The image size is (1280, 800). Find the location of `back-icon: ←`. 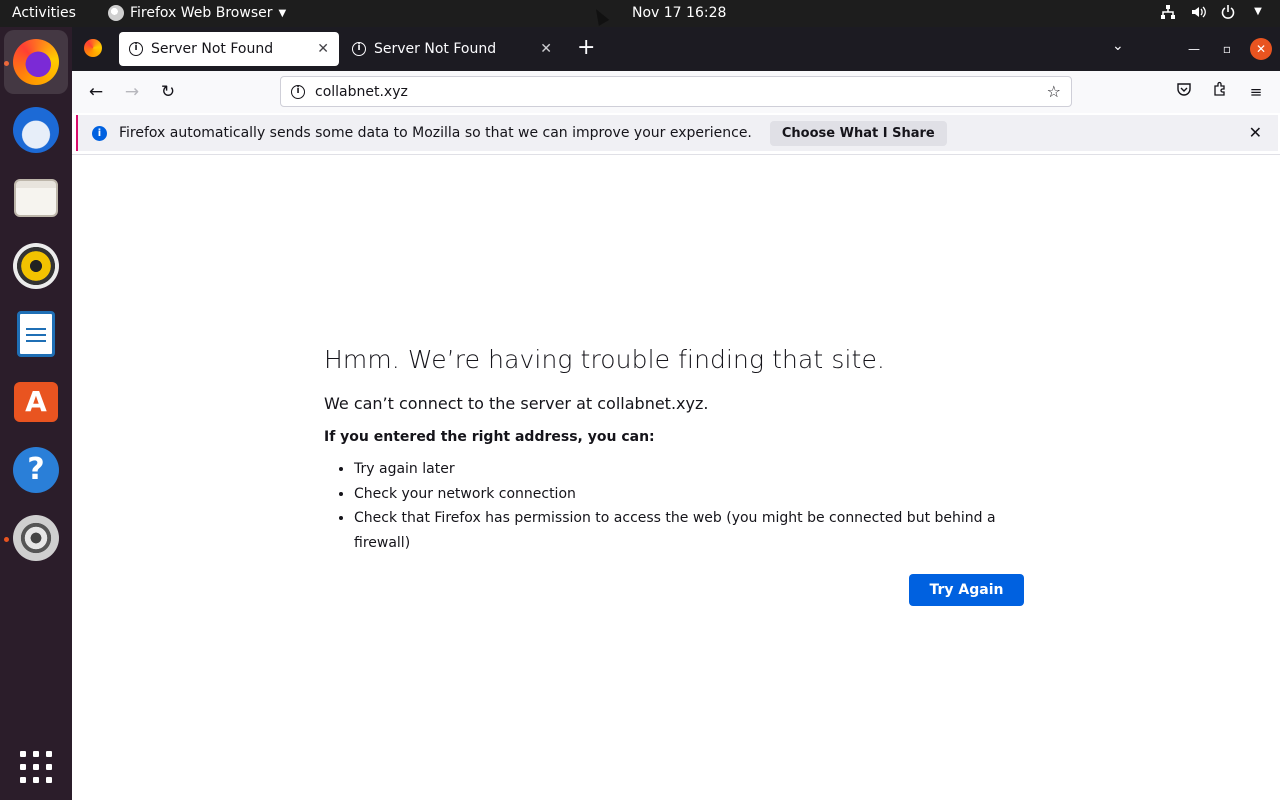

back-icon: ← is located at coordinates (96, 92).